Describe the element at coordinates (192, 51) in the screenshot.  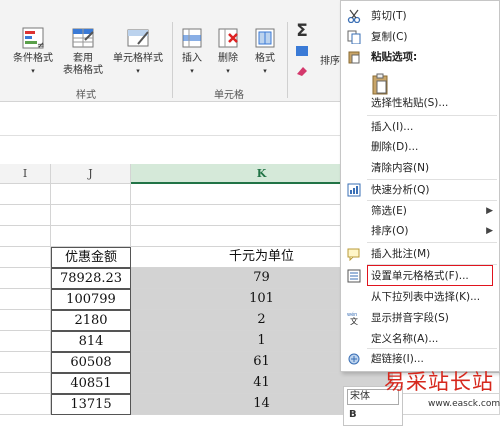
I see `insert-cells-button: 插入 ▾` at that location.